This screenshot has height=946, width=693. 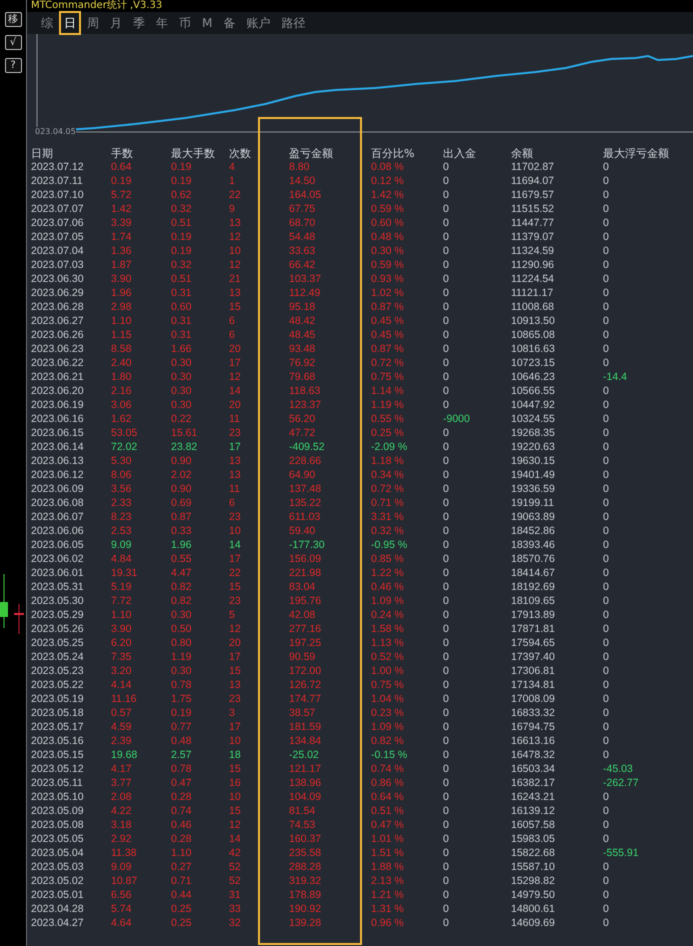 What do you see at coordinates (258, 23) in the screenshot?
I see `tab: 账户` at bounding box center [258, 23].